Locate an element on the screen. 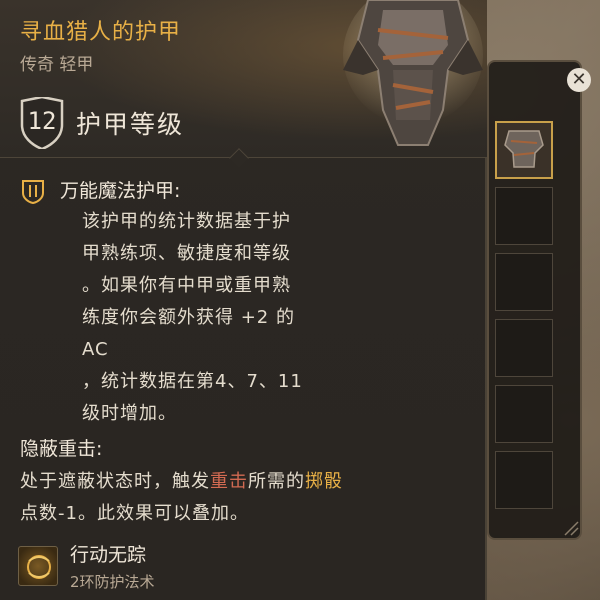 This screenshot has width=600, height=600. spell-text: 行动无踪 2环防护法术 is located at coordinates (112, 566).